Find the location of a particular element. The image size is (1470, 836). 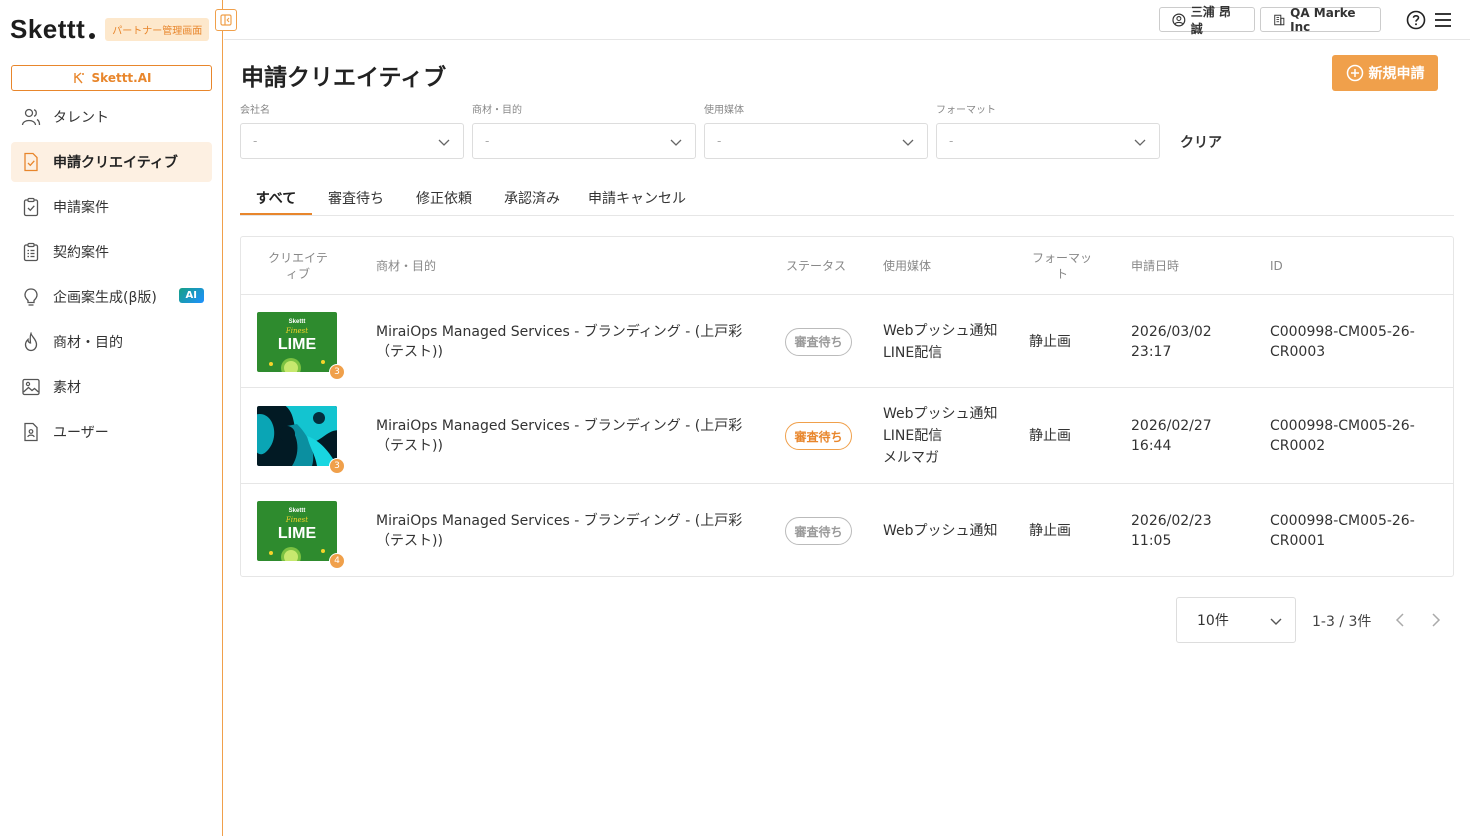

creative-thumbnail is located at coordinates (297, 436).